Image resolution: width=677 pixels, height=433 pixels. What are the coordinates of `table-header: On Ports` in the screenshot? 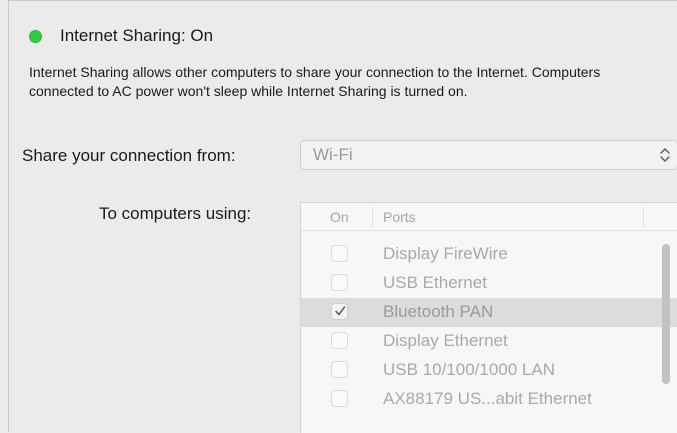 It's located at (489, 217).